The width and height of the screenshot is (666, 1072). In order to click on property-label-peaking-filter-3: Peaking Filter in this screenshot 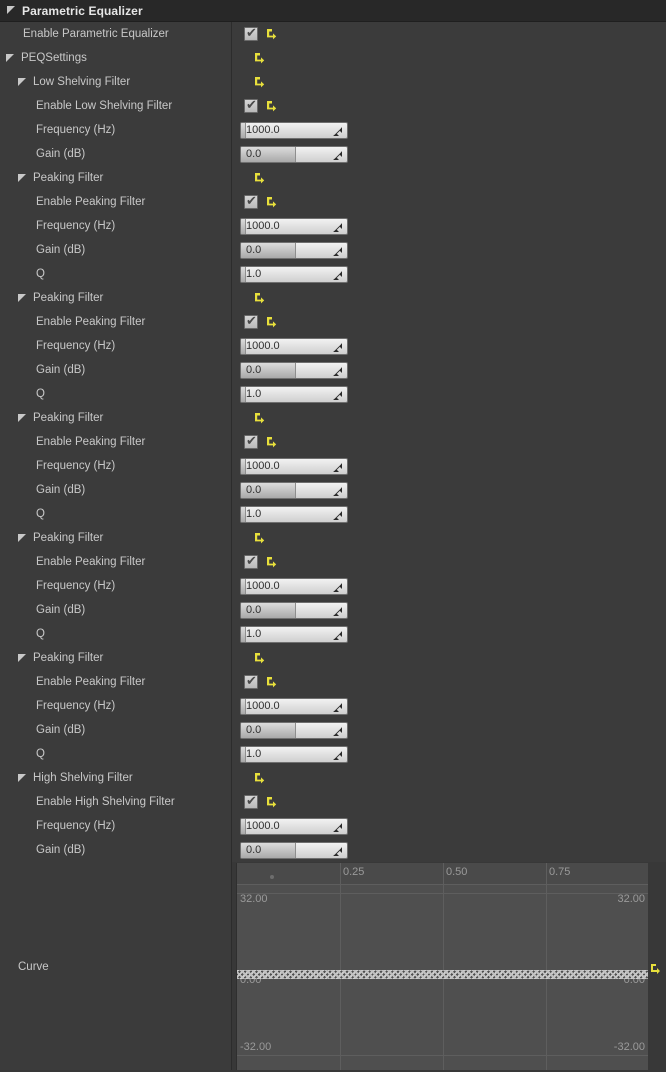, I will do `click(116, 418)`.